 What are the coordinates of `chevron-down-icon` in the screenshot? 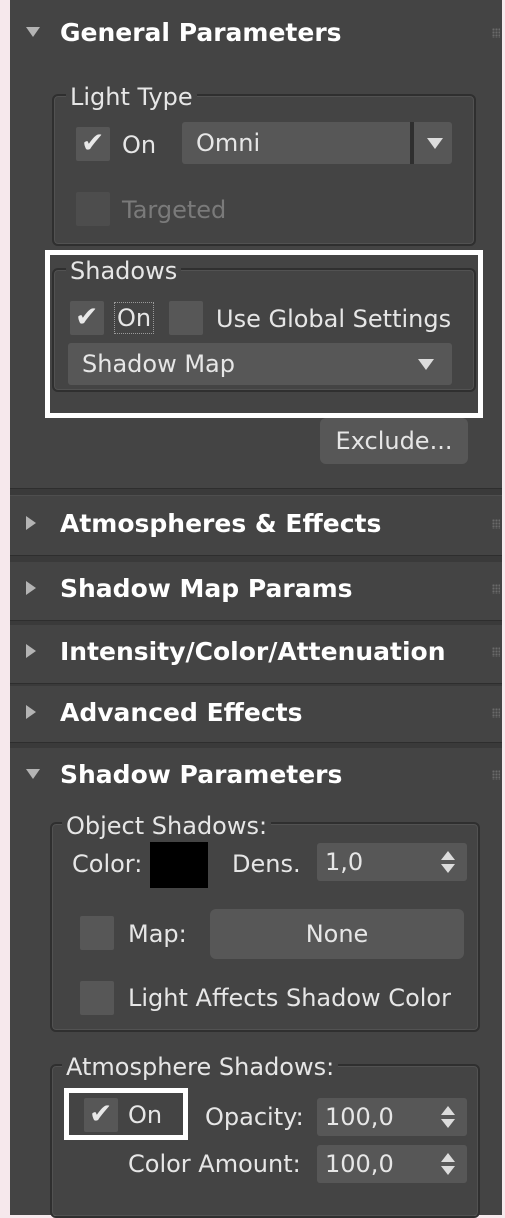 It's located at (435, 143).